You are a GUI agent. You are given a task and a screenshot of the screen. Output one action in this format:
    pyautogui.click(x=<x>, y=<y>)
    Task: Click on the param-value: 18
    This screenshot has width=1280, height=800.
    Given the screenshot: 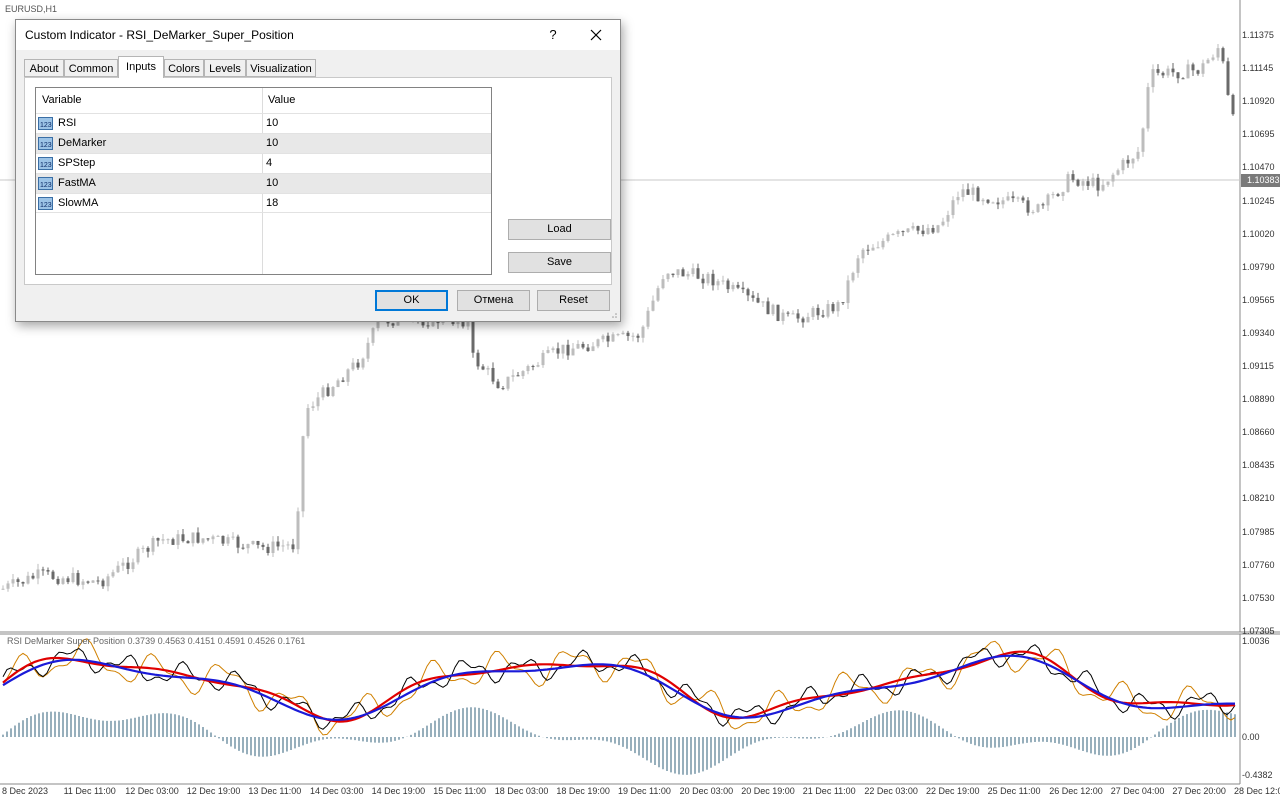 What is the action you would take?
    pyautogui.click(x=272, y=203)
    